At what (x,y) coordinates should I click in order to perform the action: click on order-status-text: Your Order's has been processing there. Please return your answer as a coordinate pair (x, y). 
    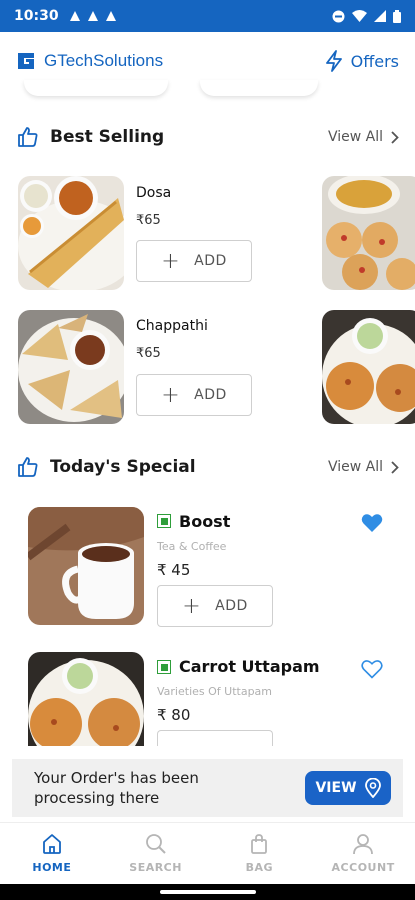
    Looking at the image, I should click on (116, 788).